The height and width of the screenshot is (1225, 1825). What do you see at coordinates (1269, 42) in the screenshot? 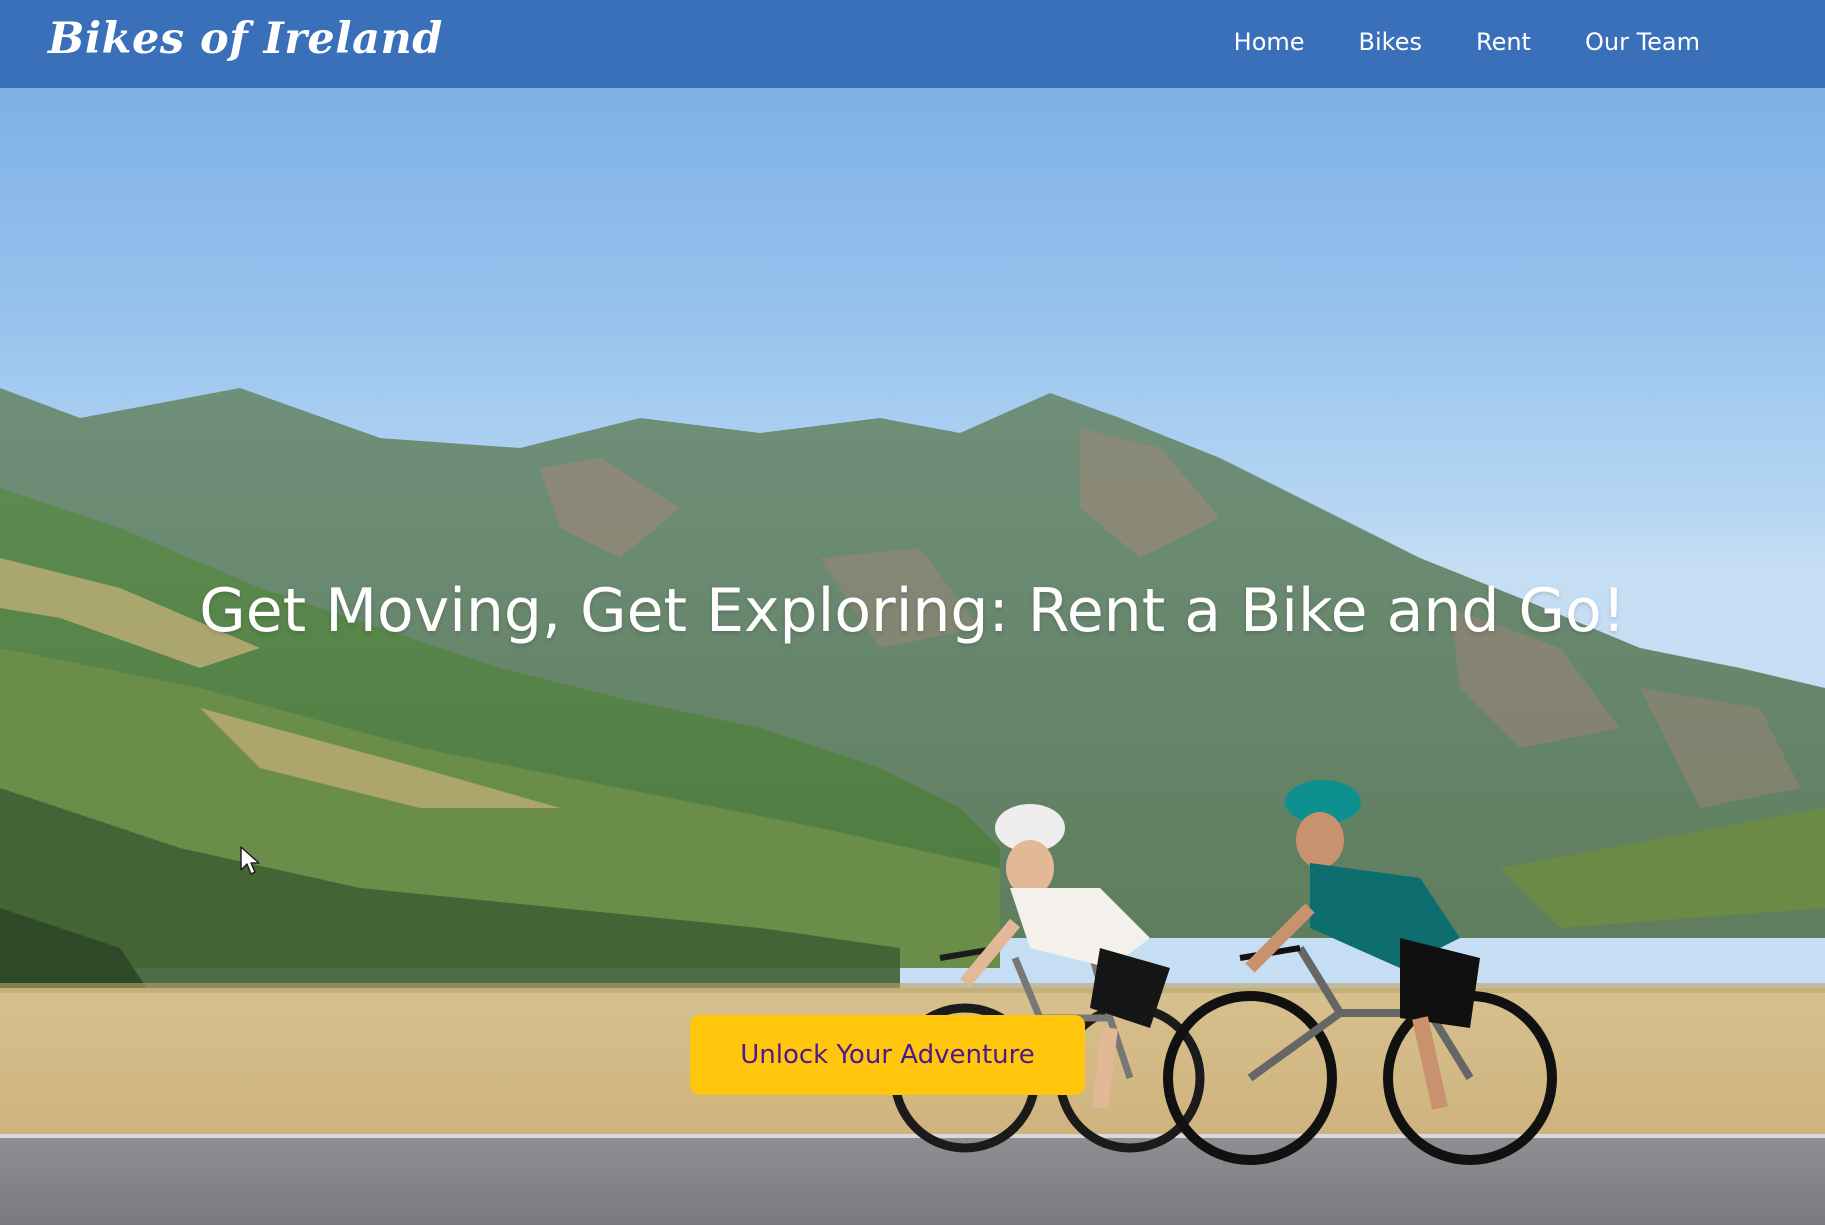
I see `nav-link-home: Home` at bounding box center [1269, 42].